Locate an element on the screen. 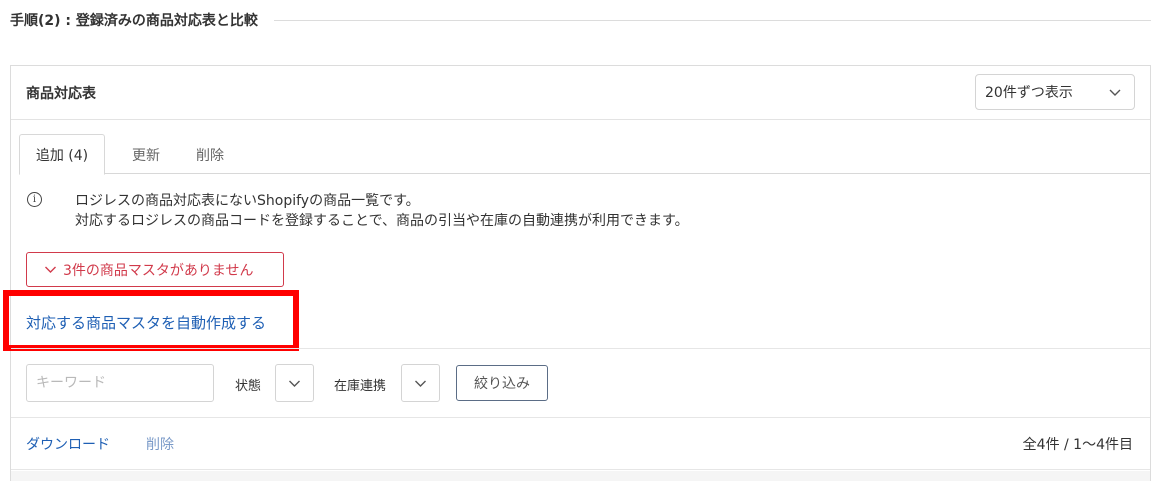 The height and width of the screenshot is (481, 1161). tab-add-label: 追加 (4) is located at coordinates (62, 155).